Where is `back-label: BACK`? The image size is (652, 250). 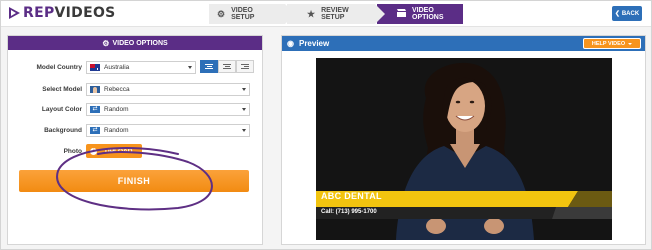
back-label: BACK is located at coordinates (630, 13).